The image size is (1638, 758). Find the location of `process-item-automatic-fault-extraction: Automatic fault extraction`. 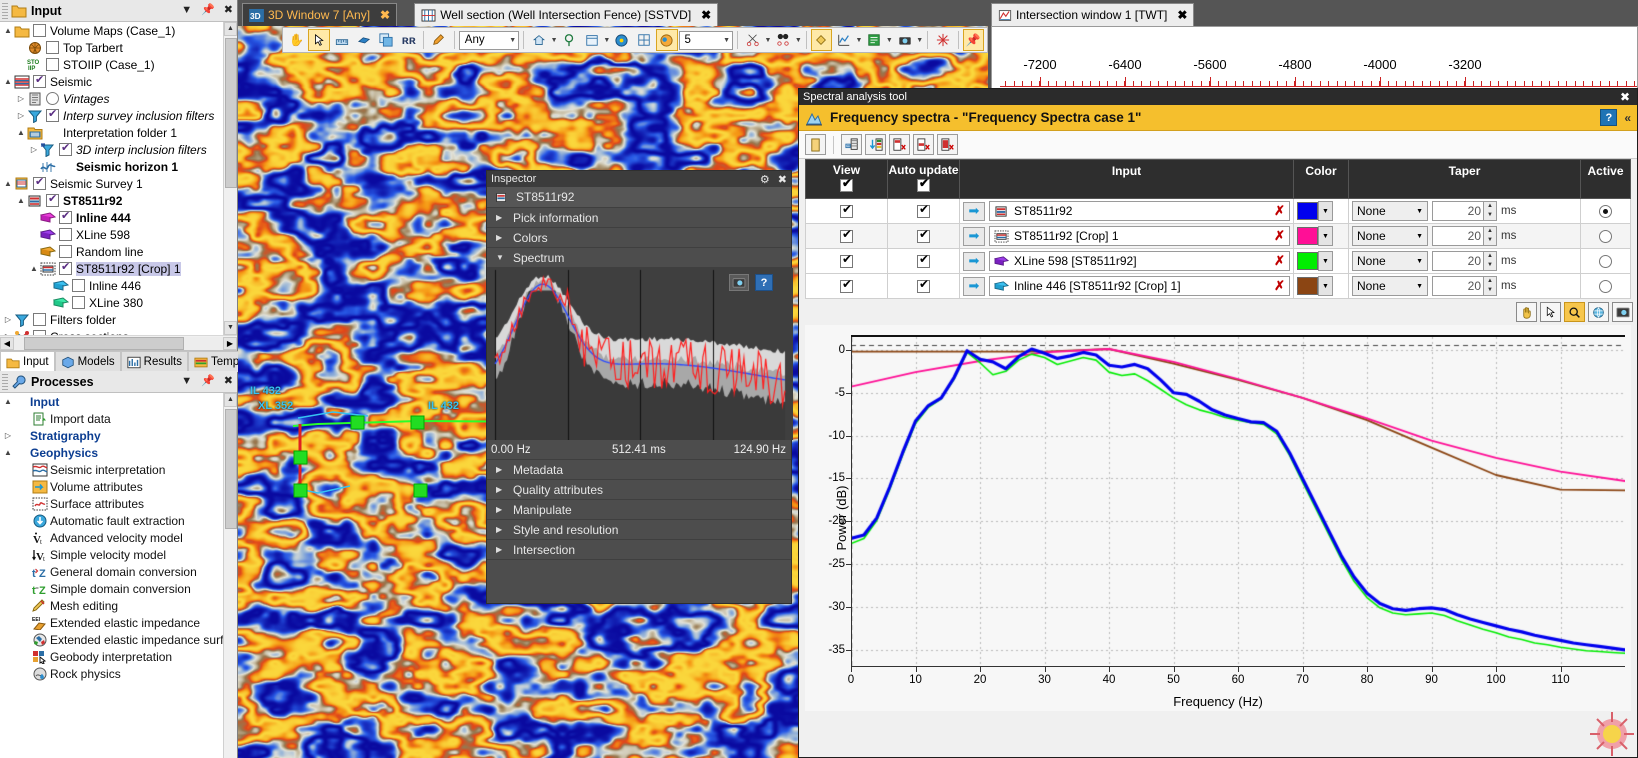

process-item-automatic-fault-extraction: Automatic fault extraction is located at coordinates (118, 520).